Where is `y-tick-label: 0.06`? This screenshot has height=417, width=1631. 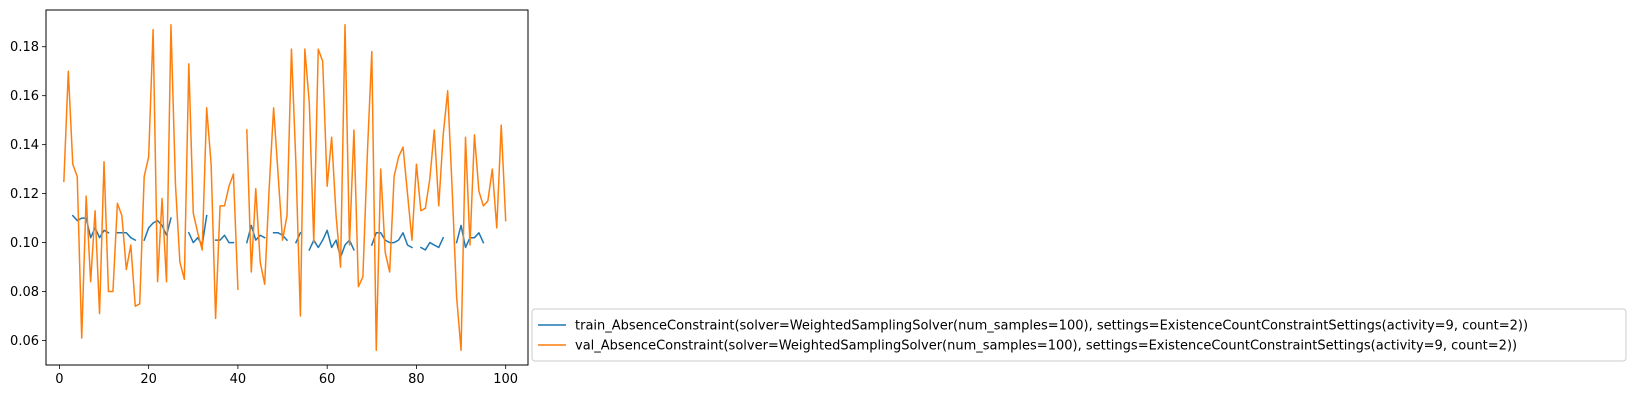
y-tick-label: 0.06 is located at coordinates (24, 341).